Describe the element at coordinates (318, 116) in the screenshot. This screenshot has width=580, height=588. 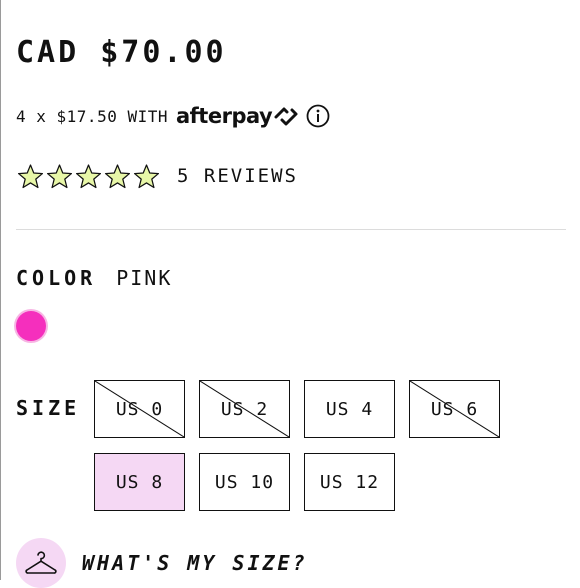
I see `info-circle-icon` at that location.